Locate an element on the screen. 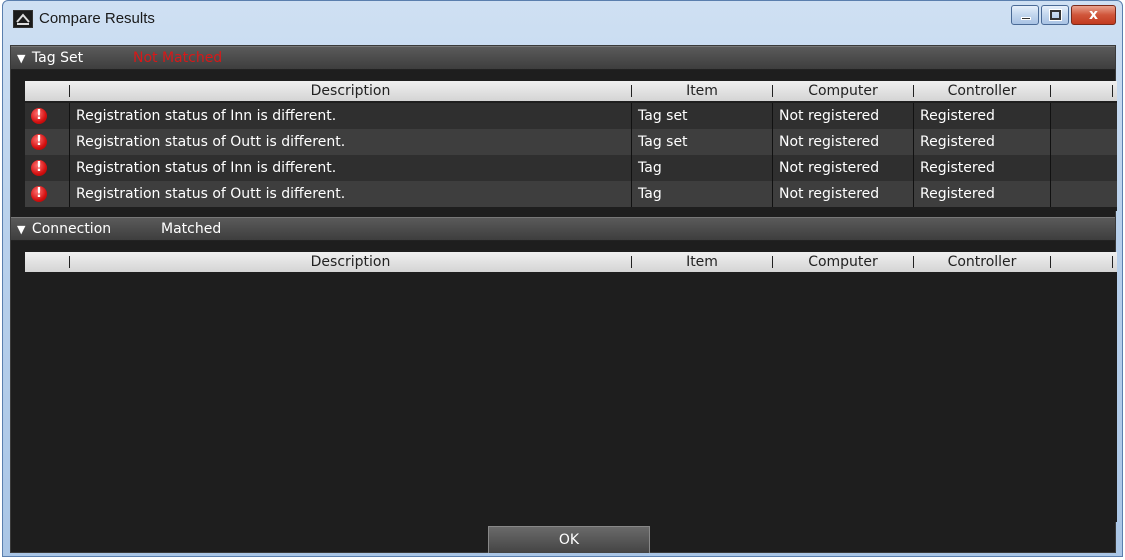  tagset-section-title: Tag Set is located at coordinates (57, 58).